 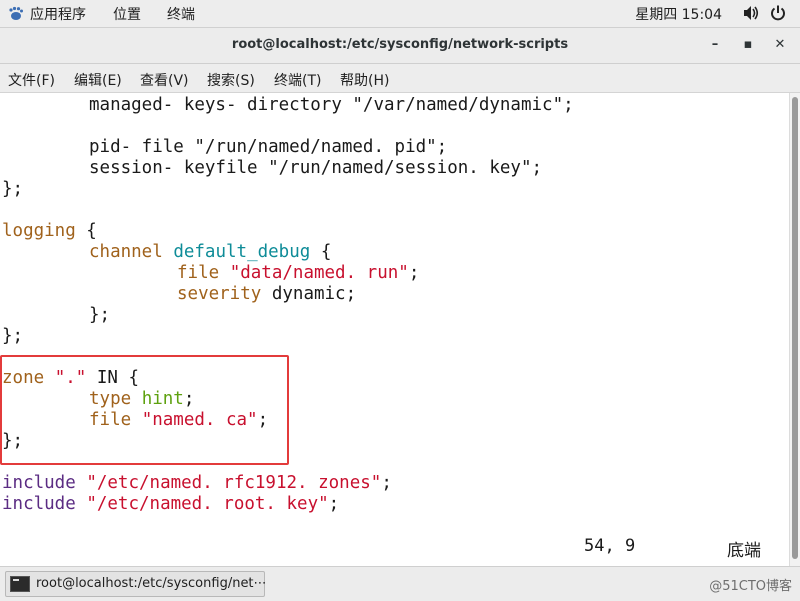 What do you see at coordinates (678, 14) in the screenshot?
I see `clock: 星期四 15:04` at bounding box center [678, 14].